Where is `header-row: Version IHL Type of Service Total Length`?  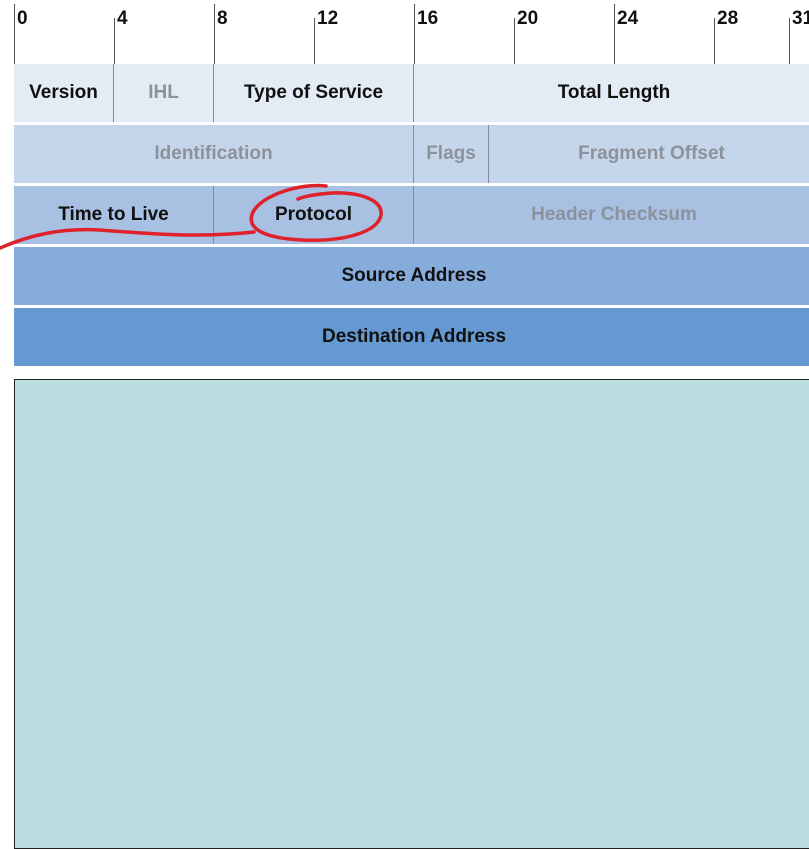 header-row: Version IHL Type of Service Total Length is located at coordinates (411, 93).